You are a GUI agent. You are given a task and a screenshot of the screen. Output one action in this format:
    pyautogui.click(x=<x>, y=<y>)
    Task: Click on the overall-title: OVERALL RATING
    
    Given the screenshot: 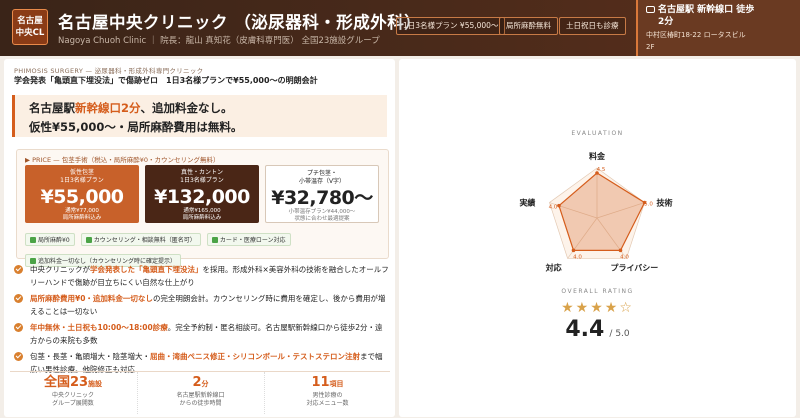 What is the action you would take?
    pyautogui.click(x=597, y=291)
    